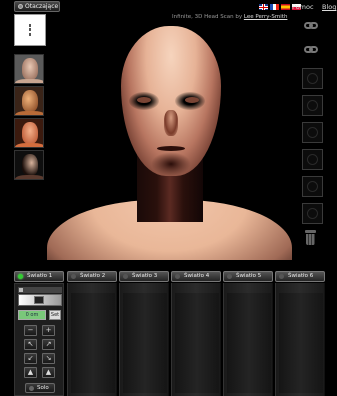 This screenshot has width=337, height=396. I want to click on en-flag-icon, so click(263, 7).